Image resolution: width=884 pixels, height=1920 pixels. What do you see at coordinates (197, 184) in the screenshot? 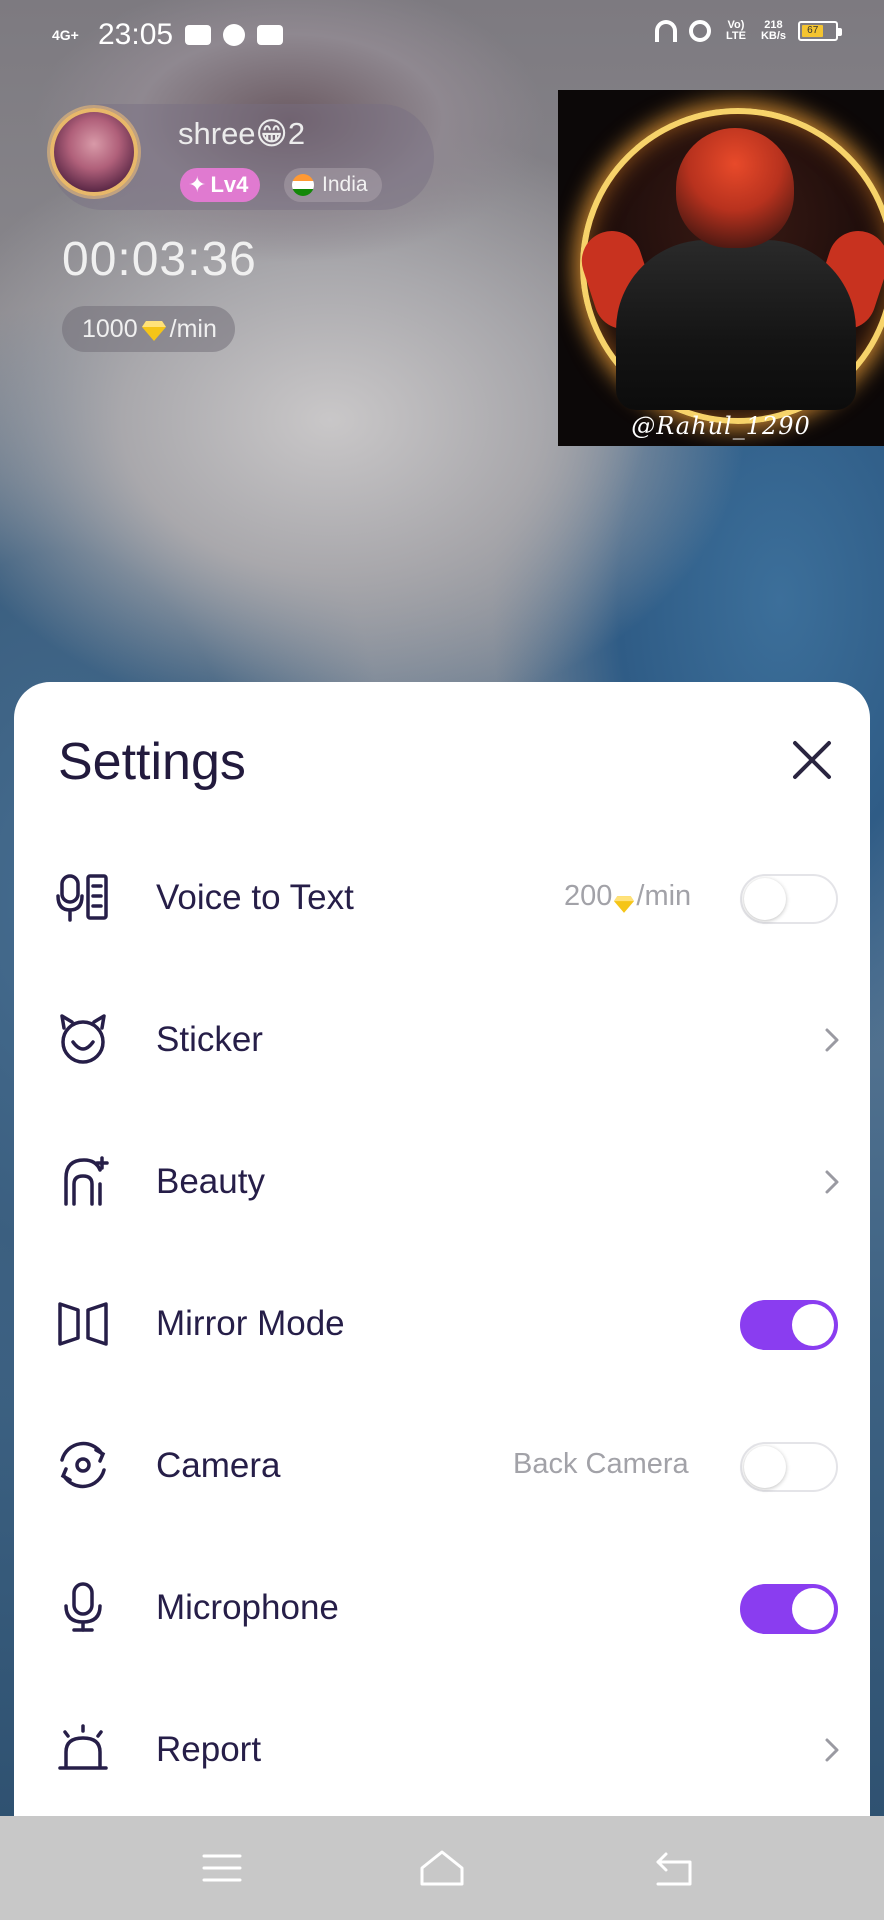
I see `sparkle-icon: ✦` at bounding box center [197, 184].